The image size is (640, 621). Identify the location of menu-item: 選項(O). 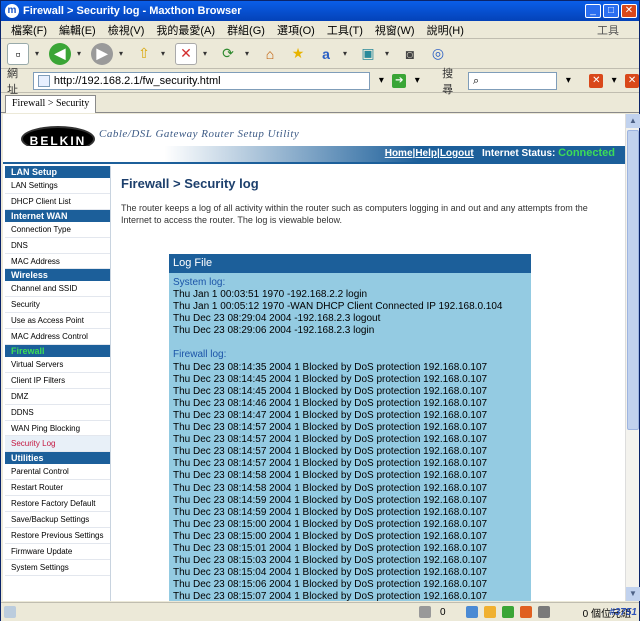
(296, 30).